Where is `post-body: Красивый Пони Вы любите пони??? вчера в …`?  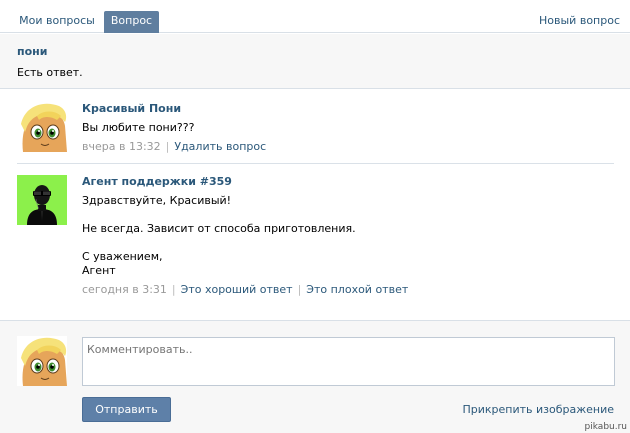
post-body: Красивый Пони Вы любите пони??? вчера в … is located at coordinates (342, 128).